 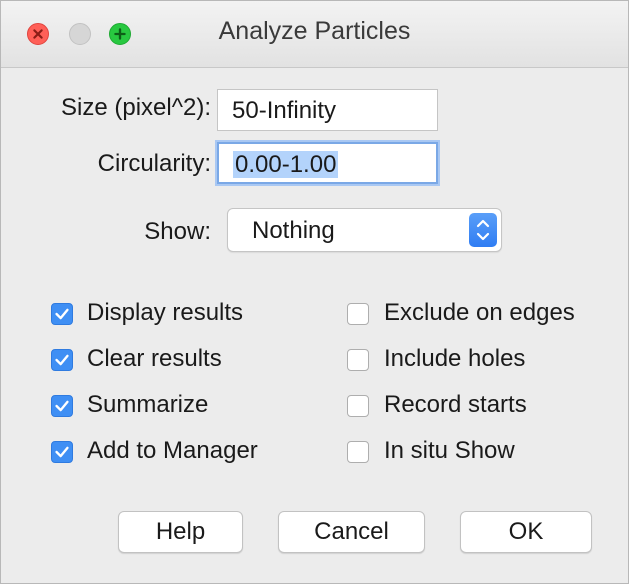 What do you see at coordinates (286, 164) in the screenshot?
I see `circularity-value: 0.00-1.00` at bounding box center [286, 164].